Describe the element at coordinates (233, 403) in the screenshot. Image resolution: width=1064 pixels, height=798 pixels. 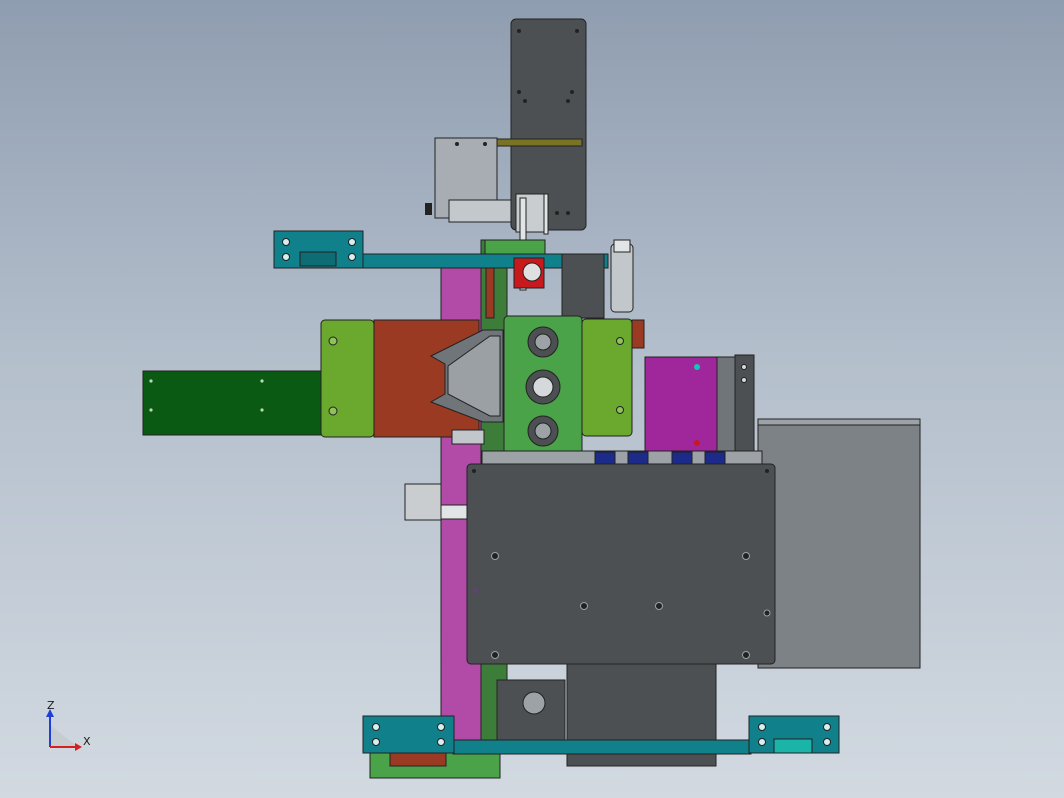
I see `dark-green-arm` at that location.